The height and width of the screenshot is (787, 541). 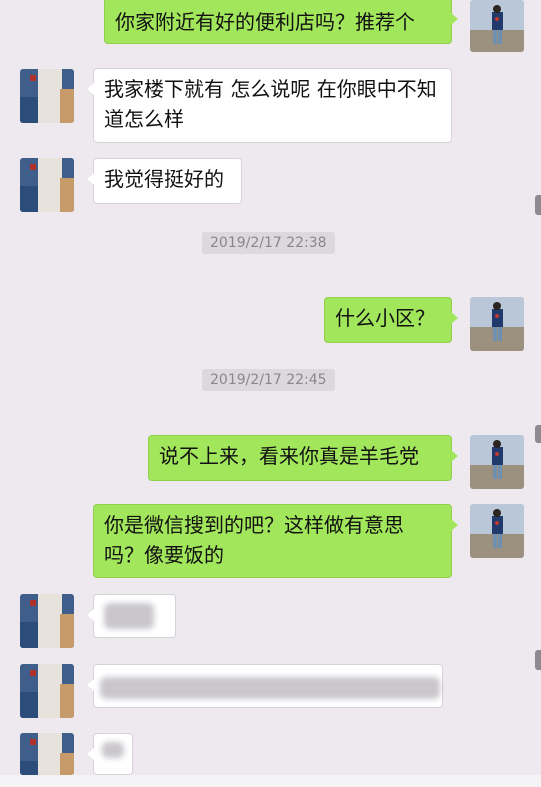 What do you see at coordinates (268, 380) in the screenshot?
I see `timestamp: 2019/2/17 22:45` at bounding box center [268, 380].